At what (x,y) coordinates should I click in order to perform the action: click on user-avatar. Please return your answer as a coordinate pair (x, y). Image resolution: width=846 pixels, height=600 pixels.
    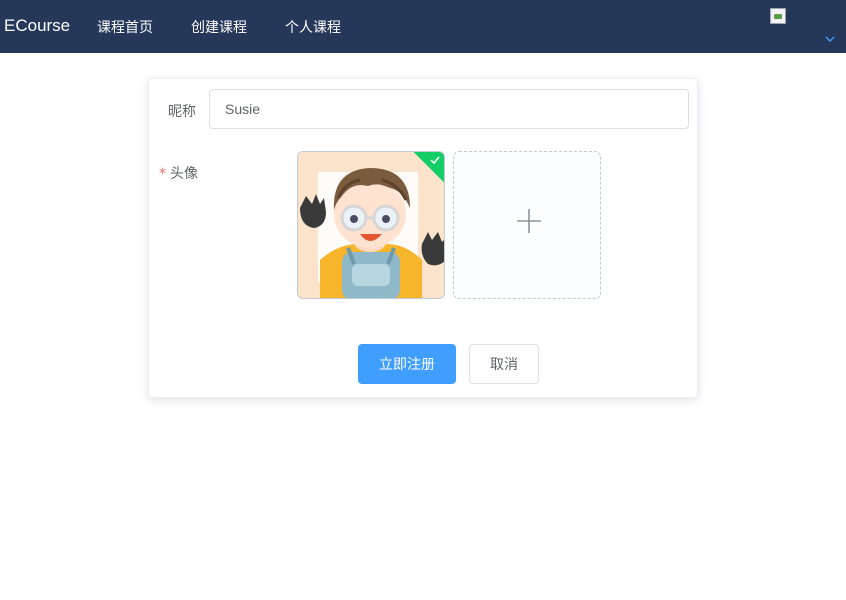
    Looking at the image, I should click on (778, 16).